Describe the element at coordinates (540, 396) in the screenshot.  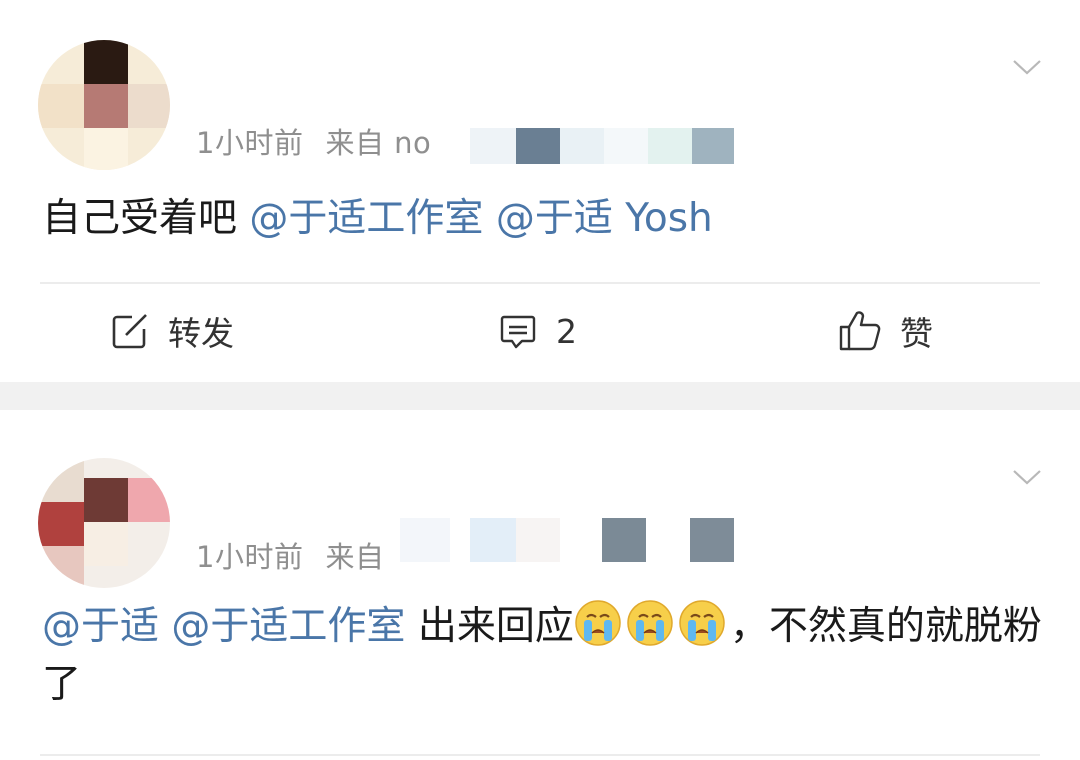
I see `section-separator` at that location.